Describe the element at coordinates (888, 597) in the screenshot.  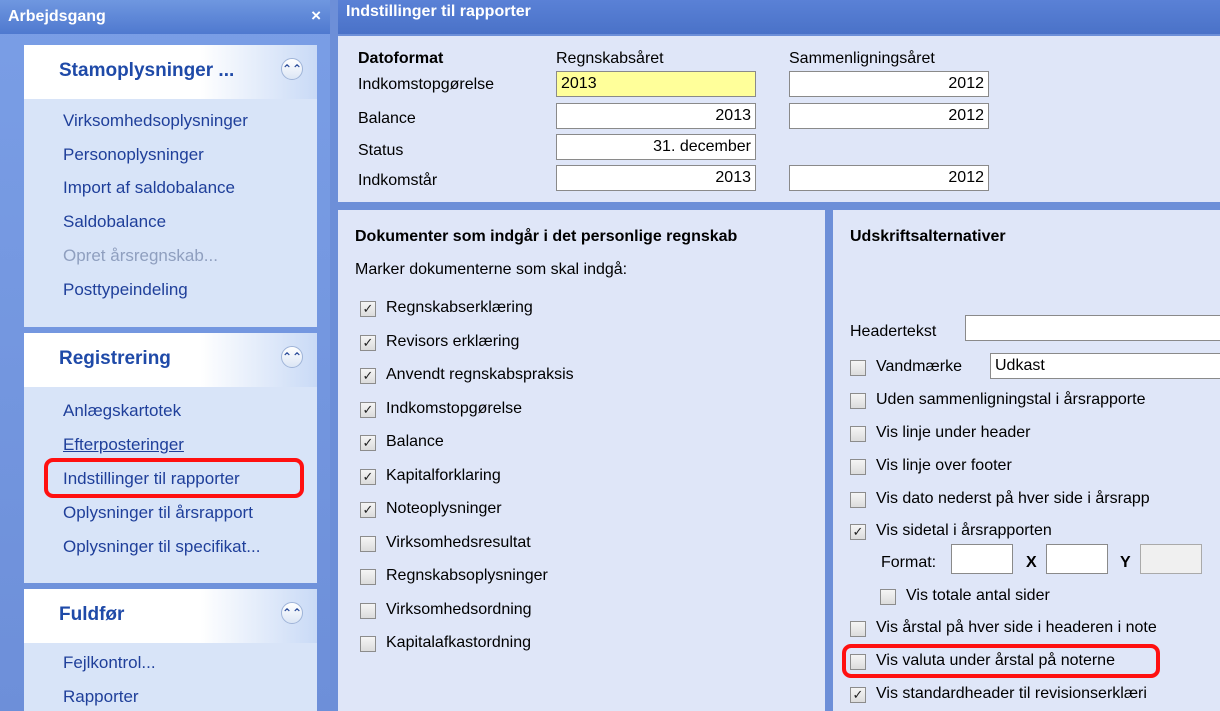
I see `vis-totale-sider-checkbox` at that location.